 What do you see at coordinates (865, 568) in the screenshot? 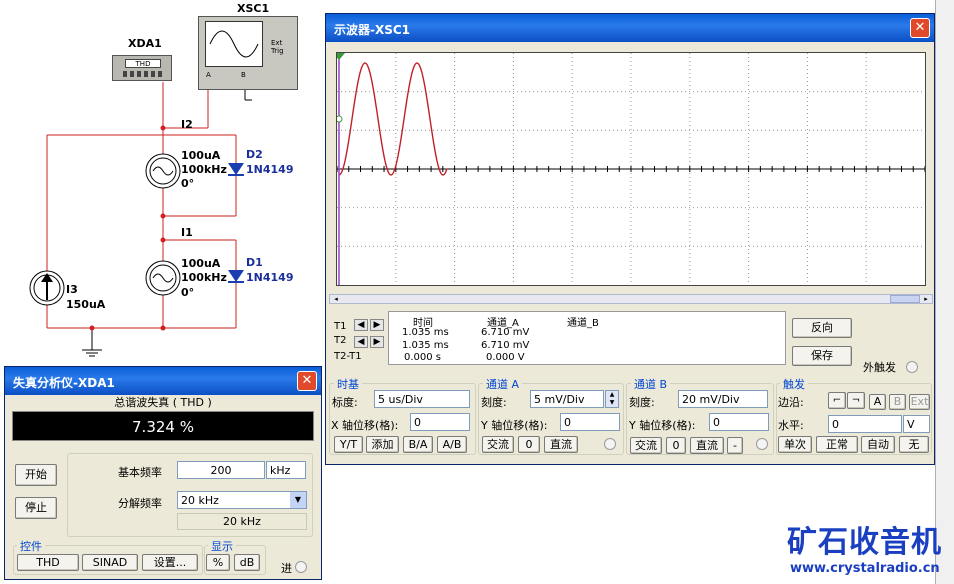
I see `watermark-url: www.crystalradio.cn` at bounding box center [865, 568].